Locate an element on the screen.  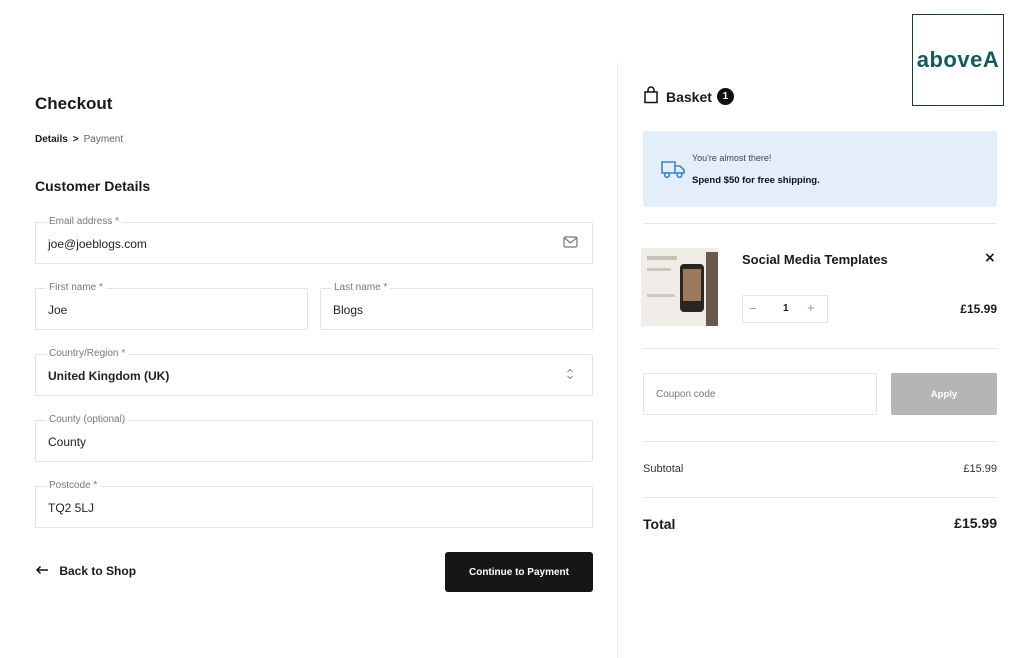
shopping-bag-icon is located at coordinates (654, 96).